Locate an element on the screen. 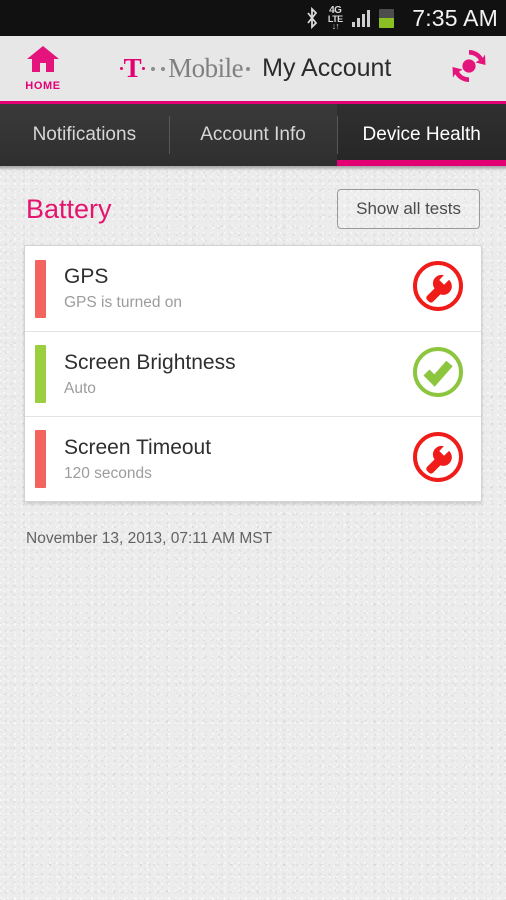 The image size is (506, 900). row-text-group: Screen Brightness Auto is located at coordinates (220, 374).